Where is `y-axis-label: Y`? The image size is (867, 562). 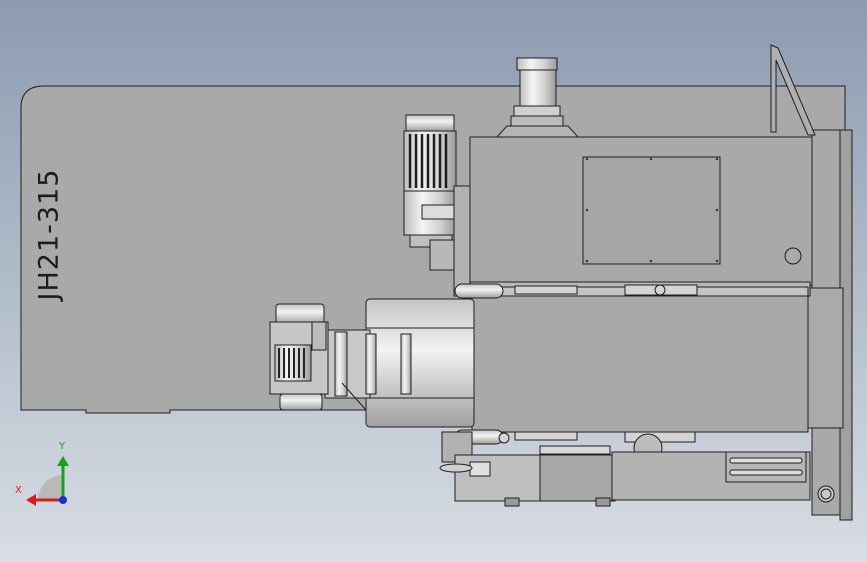 y-axis-label: Y is located at coordinates (62, 446).